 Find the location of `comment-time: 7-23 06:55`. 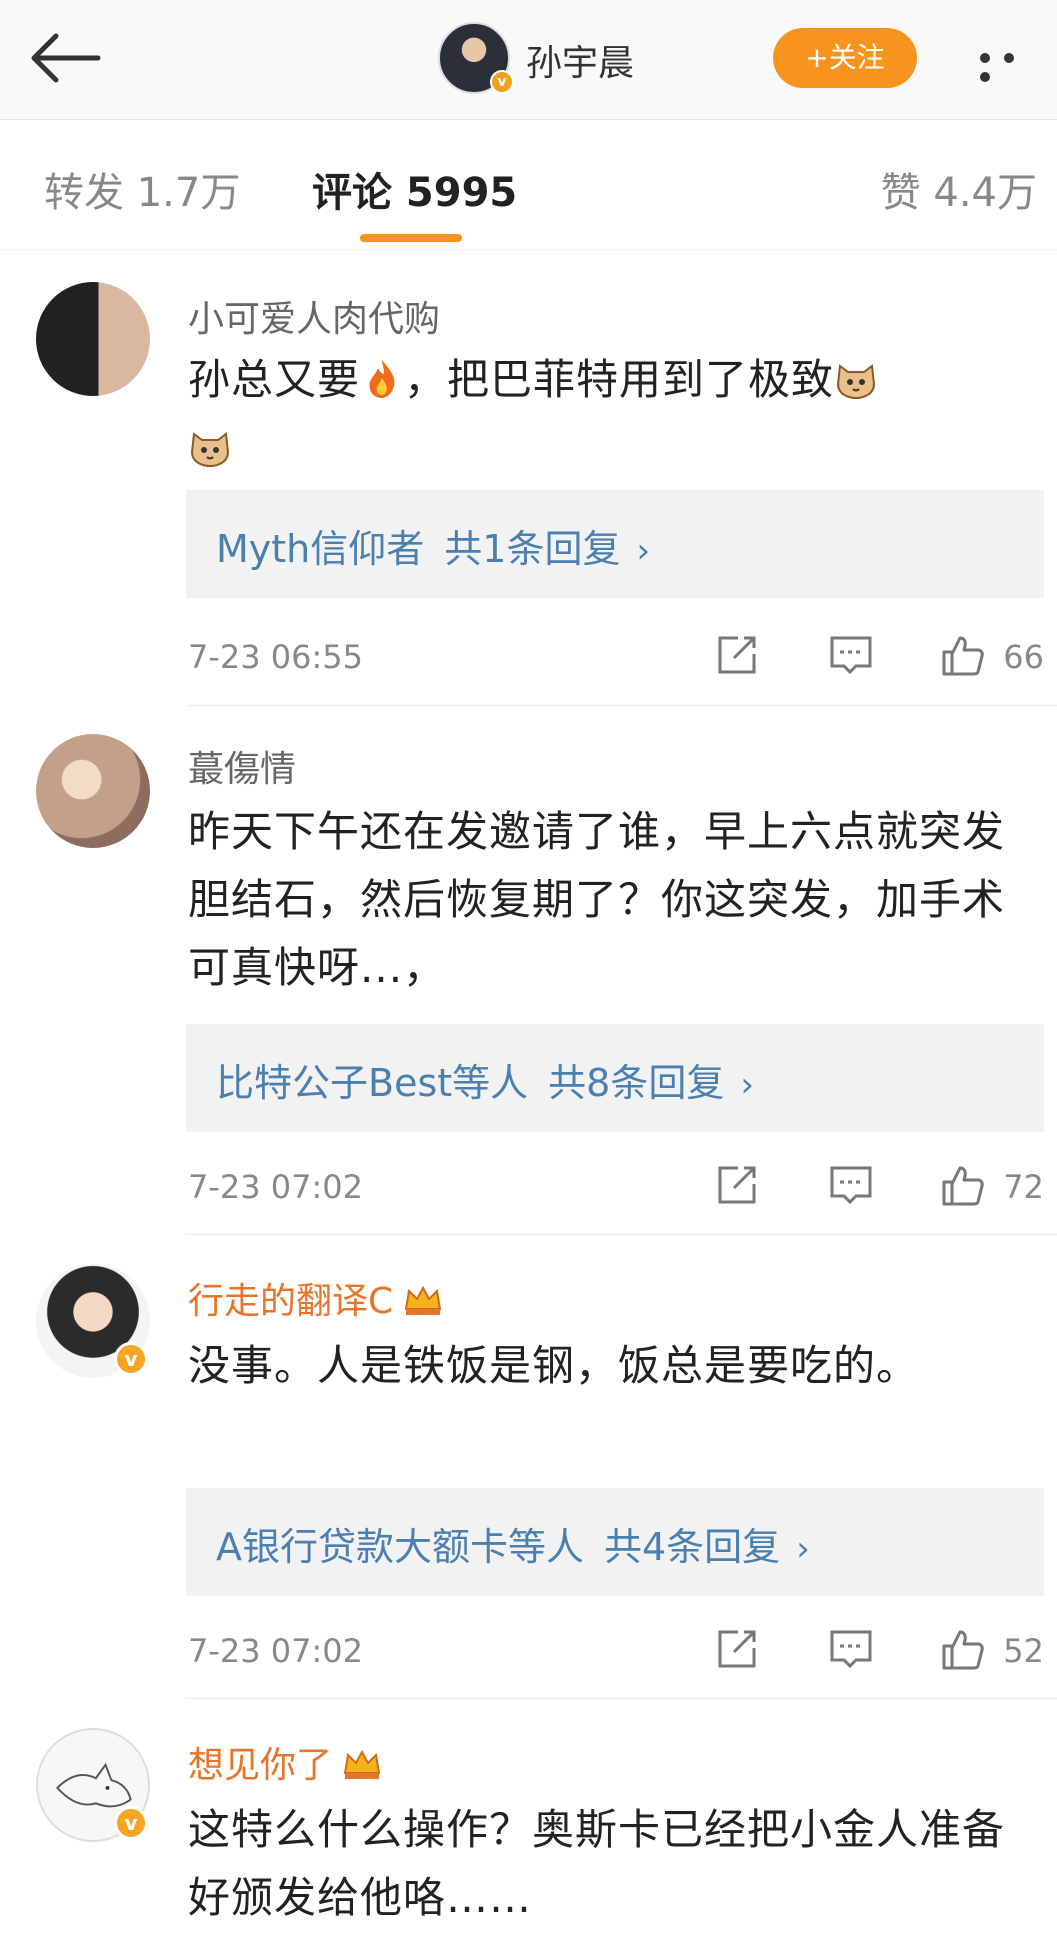

comment-time: 7-23 06:55 is located at coordinates (276, 657).